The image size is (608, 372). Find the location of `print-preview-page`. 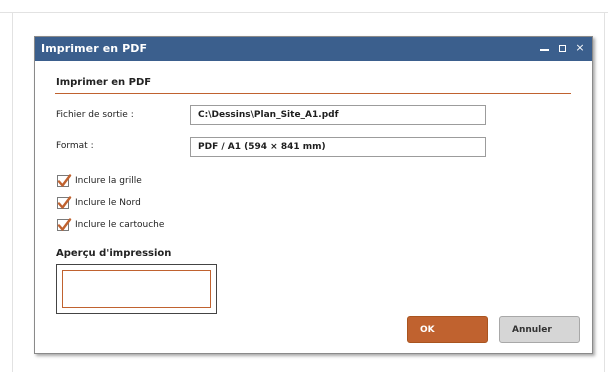

print-preview-page is located at coordinates (136, 289).